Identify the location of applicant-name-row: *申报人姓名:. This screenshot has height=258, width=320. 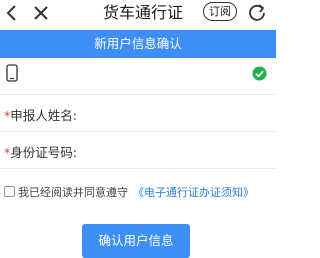
(138, 113).